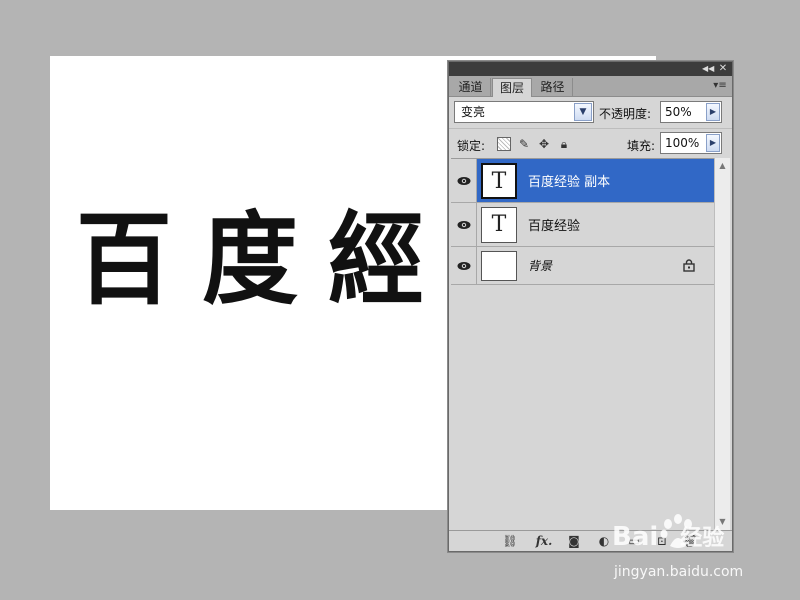  What do you see at coordinates (471, 87) in the screenshot?
I see `tab-channels: 通道` at bounding box center [471, 87].